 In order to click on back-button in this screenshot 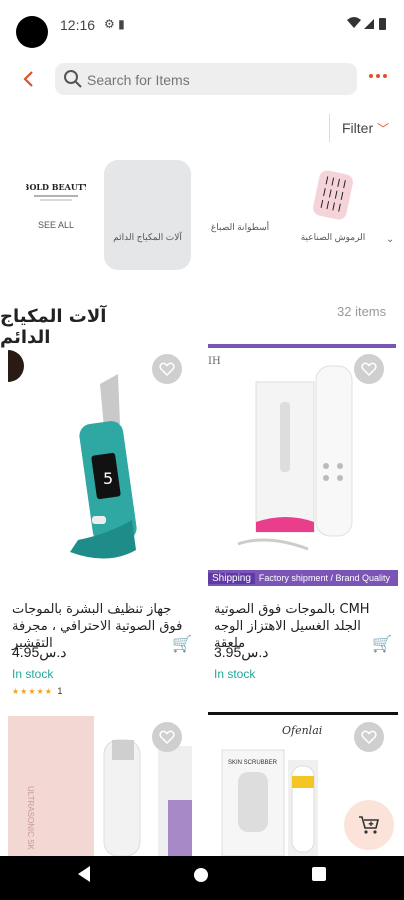, I will do `click(29, 79)`.